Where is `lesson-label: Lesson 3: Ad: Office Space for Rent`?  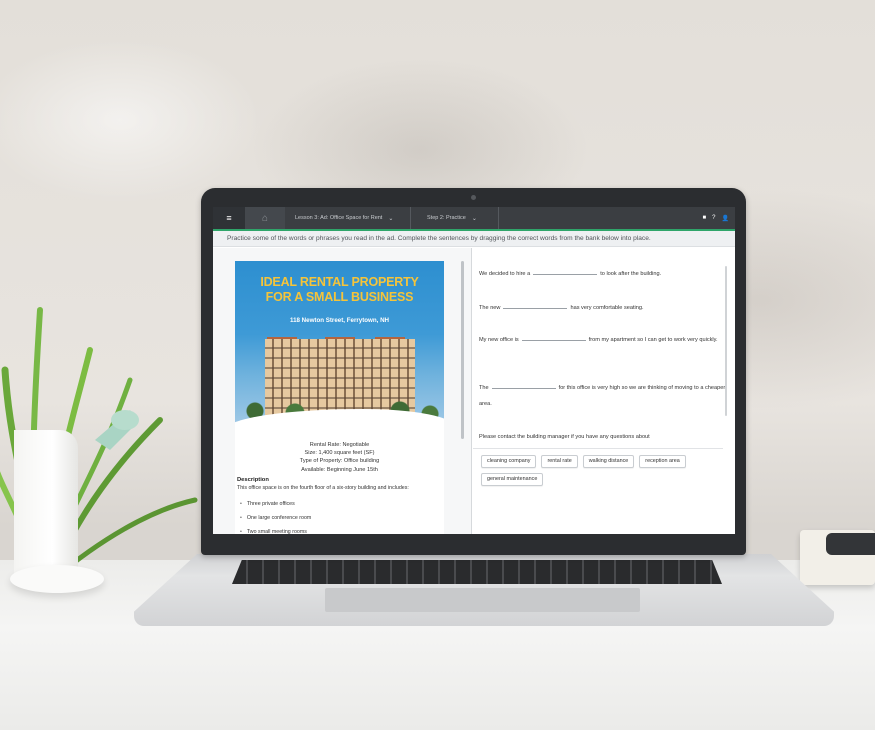 lesson-label: Lesson 3: Ad: Office Space for Rent is located at coordinates (339, 218).